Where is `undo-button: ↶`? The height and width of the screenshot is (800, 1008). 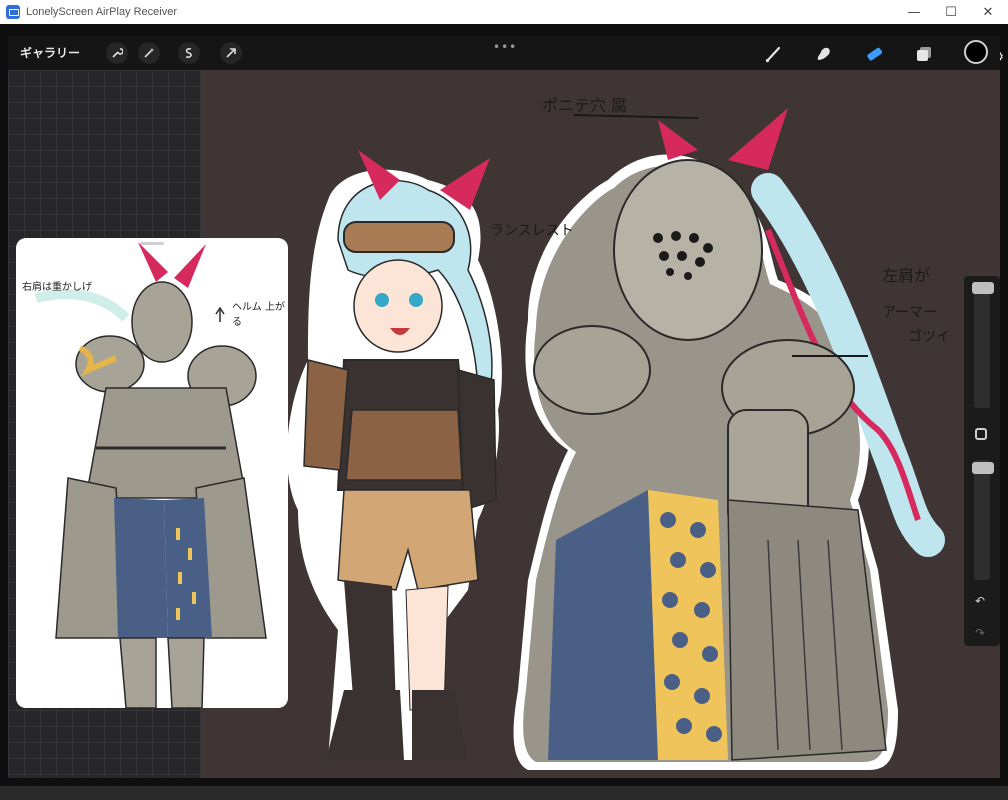 undo-button: ↶ is located at coordinates (980, 601).